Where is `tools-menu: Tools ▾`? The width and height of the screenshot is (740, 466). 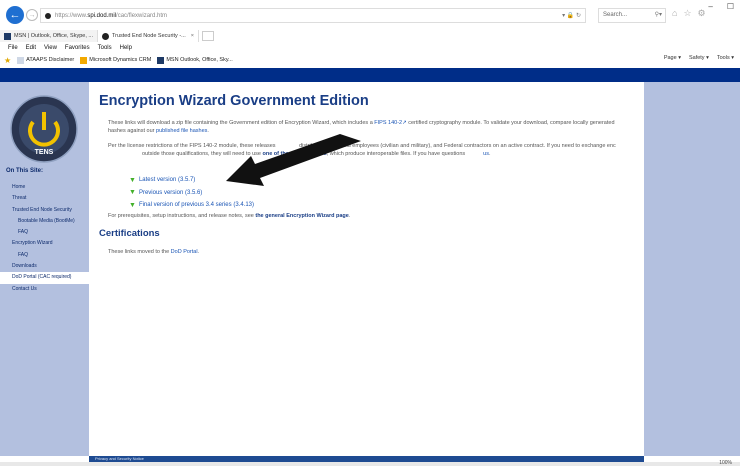 tools-menu: Tools ▾ is located at coordinates (725, 58).